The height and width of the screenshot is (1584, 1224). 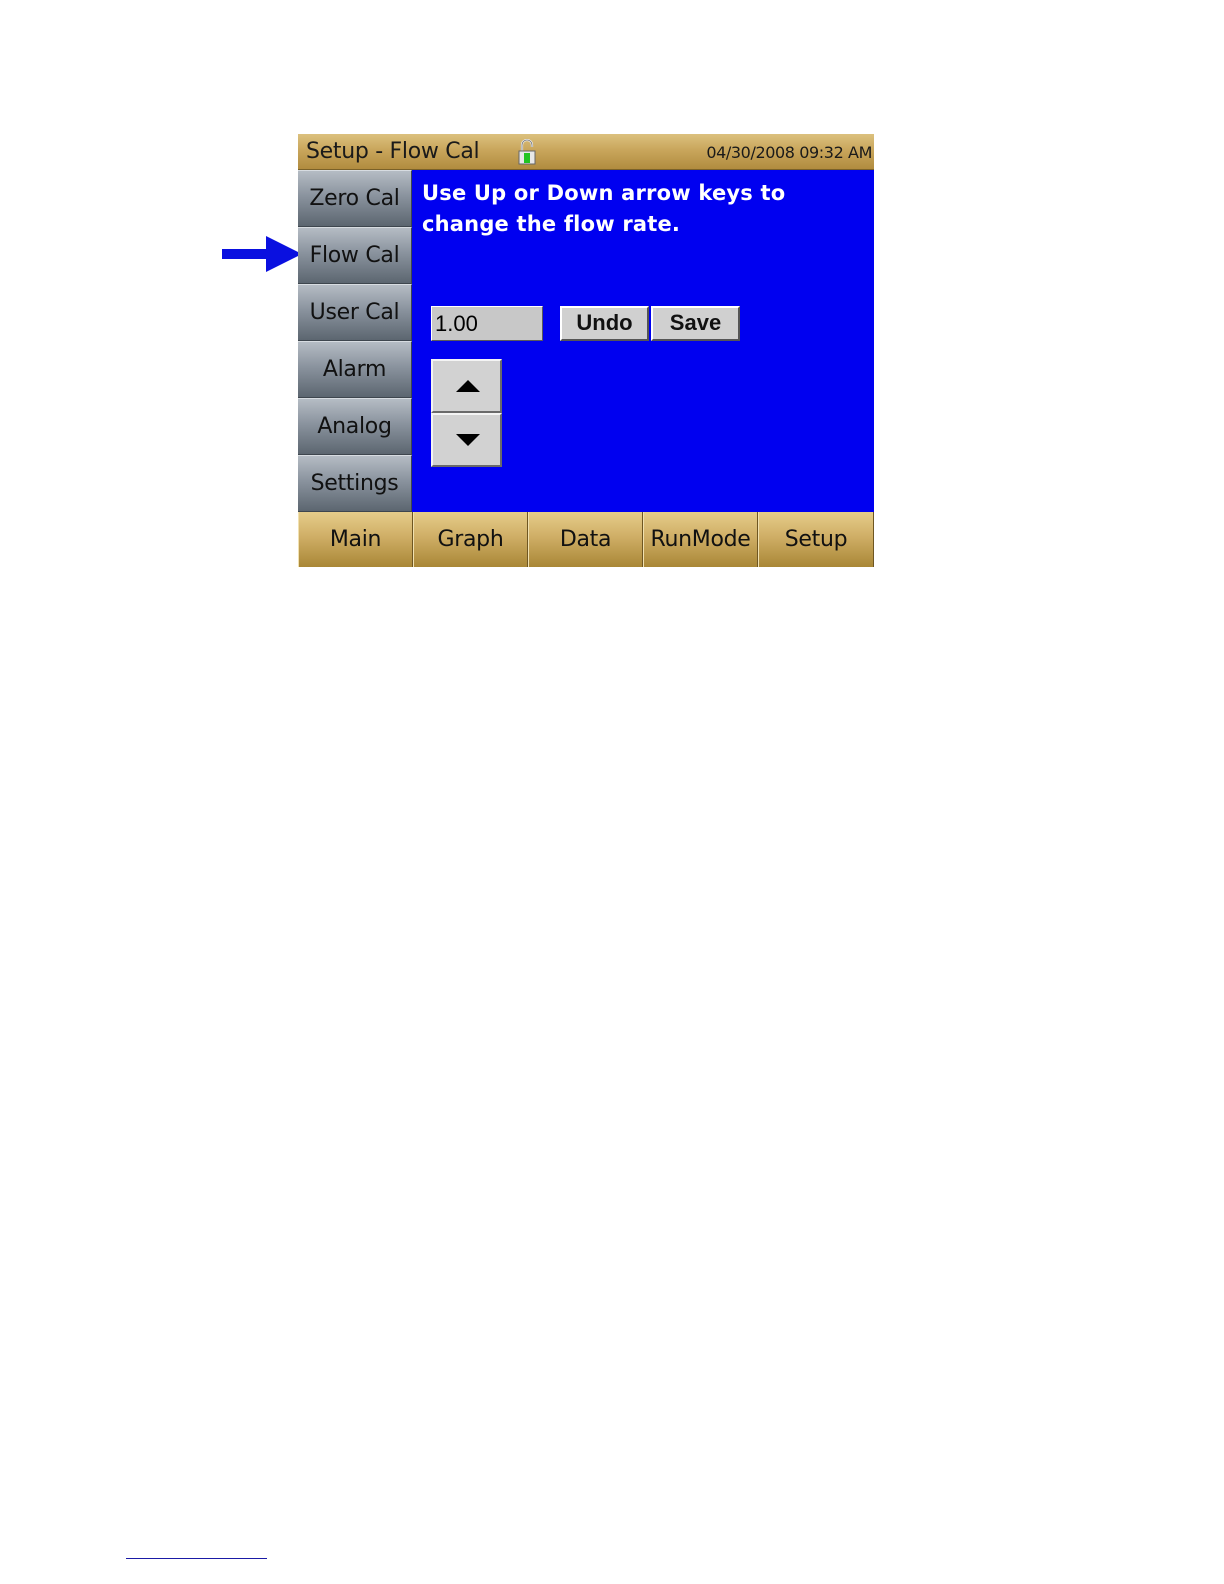 I want to click on screen-title: Setup - Flow Cal, so click(x=393, y=151).